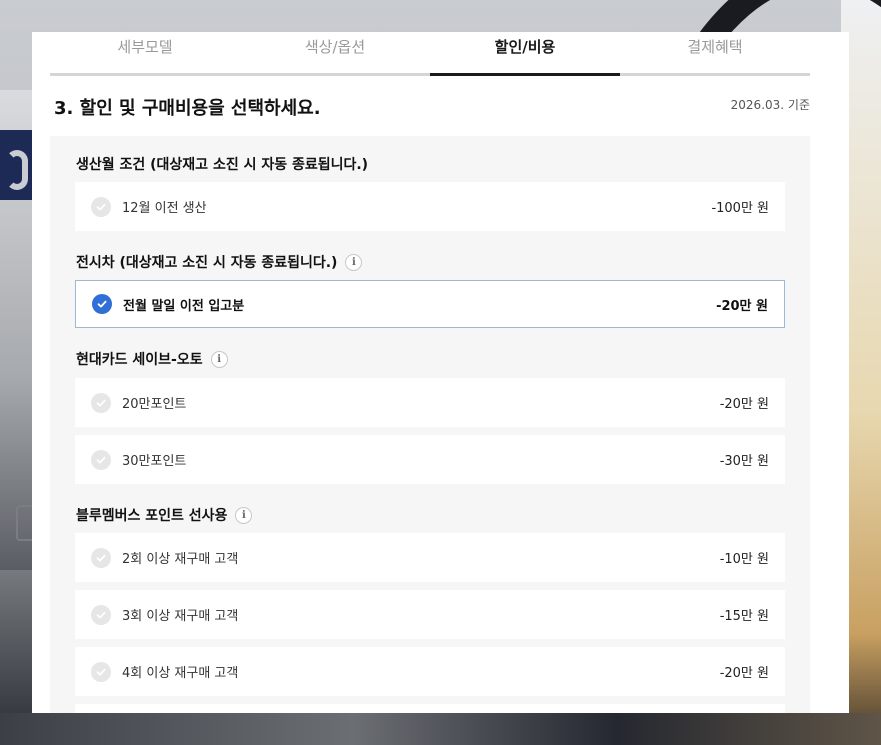 This screenshot has width=881, height=745. Describe the element at coordinates (430, 557) in the screenshot. I see `option-repurchase-2: 2회 이상 재구매 고객 -10만 원` at that location.